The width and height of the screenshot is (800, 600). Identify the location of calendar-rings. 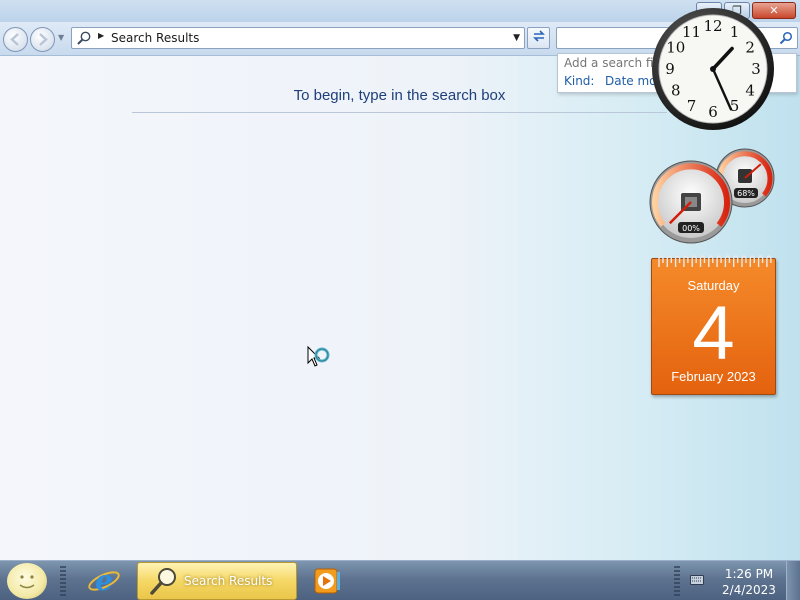
(715, 261).